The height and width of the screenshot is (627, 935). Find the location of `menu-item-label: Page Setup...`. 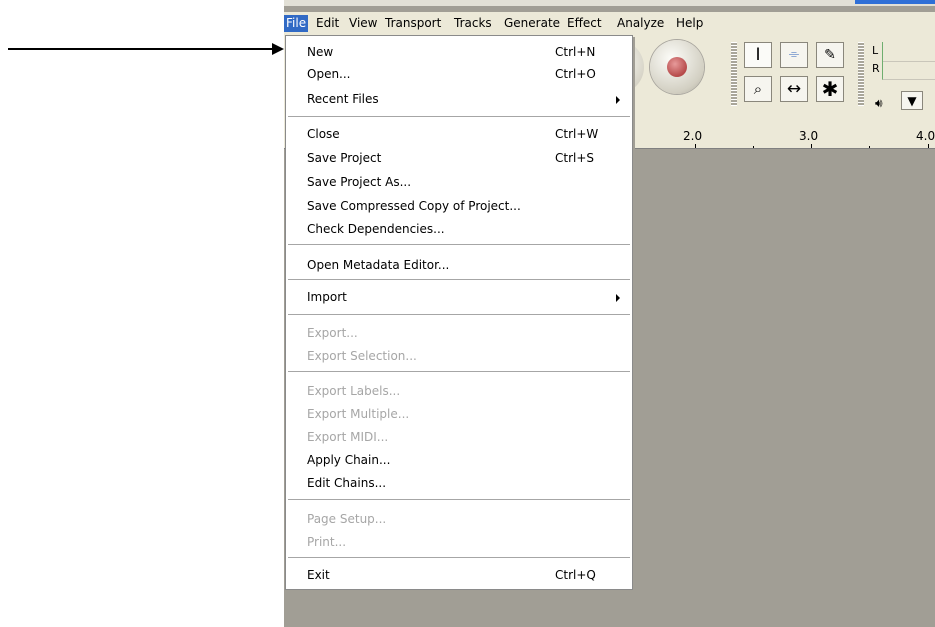

menu-item-label: Page Setup... is located at coordinates (347, 519).